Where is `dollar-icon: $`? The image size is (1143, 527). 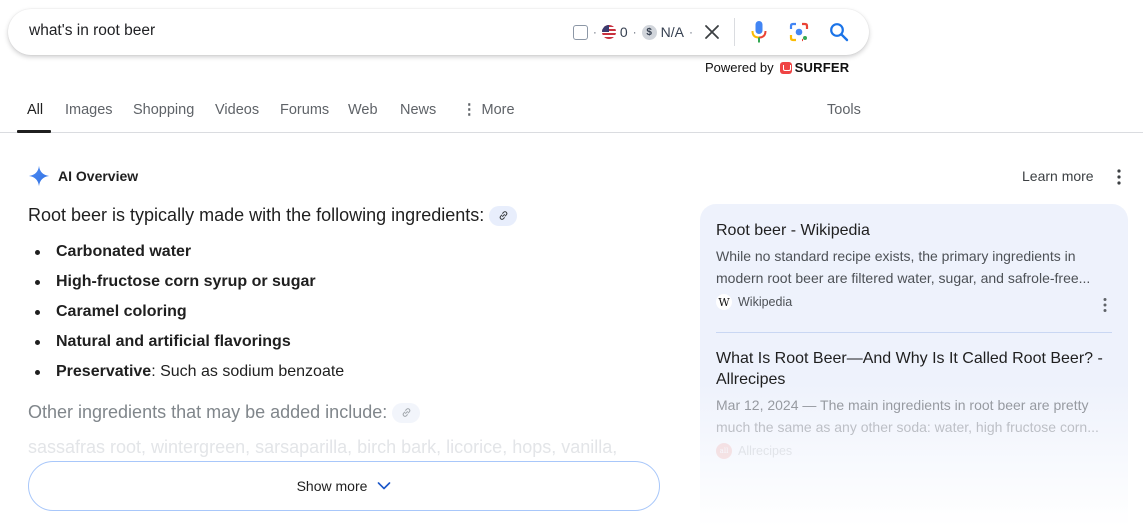
dollar-icon: $ is located at coordinates (649, 32).